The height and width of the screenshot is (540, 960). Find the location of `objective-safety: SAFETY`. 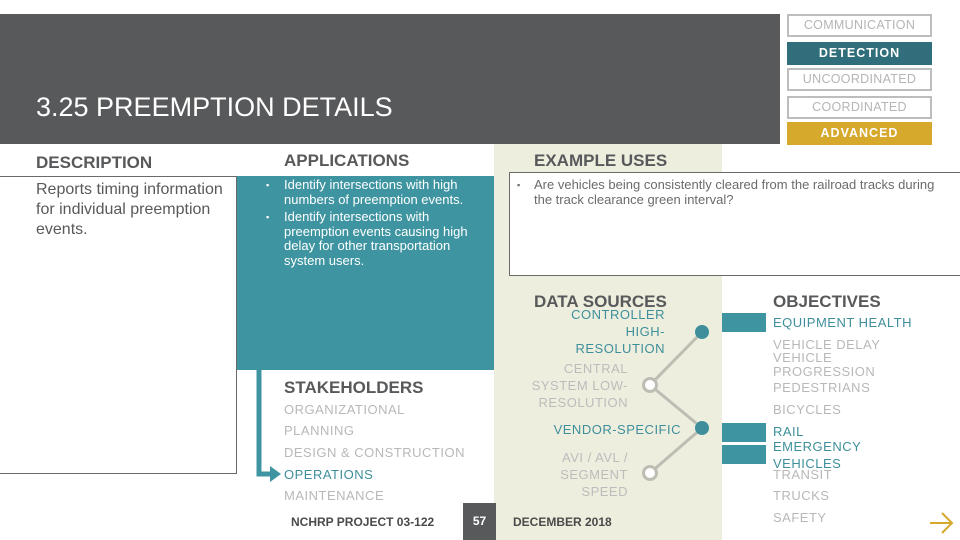

objective-safety: SAFETY is located at coordinates (800, 517).